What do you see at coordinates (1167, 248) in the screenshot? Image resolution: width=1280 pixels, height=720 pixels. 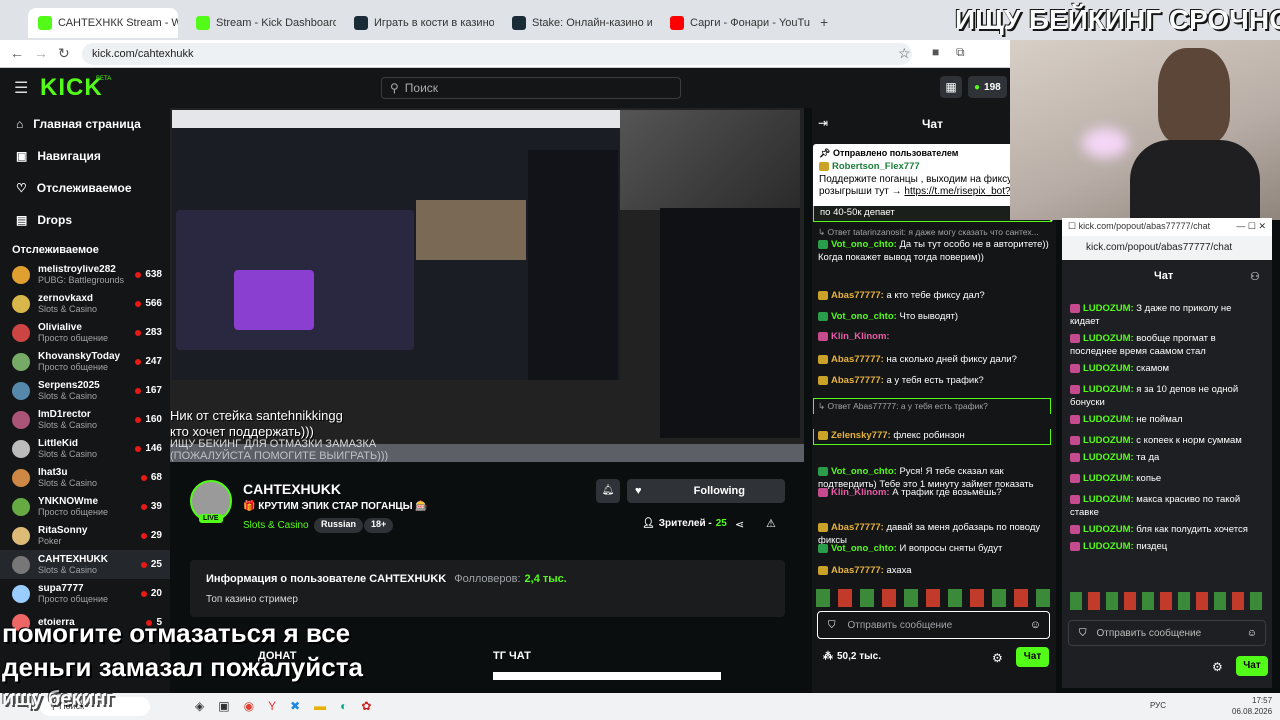 I see `popout-url: kick.com/popout/abas77777/chat` at bounding box center [1167, 248].